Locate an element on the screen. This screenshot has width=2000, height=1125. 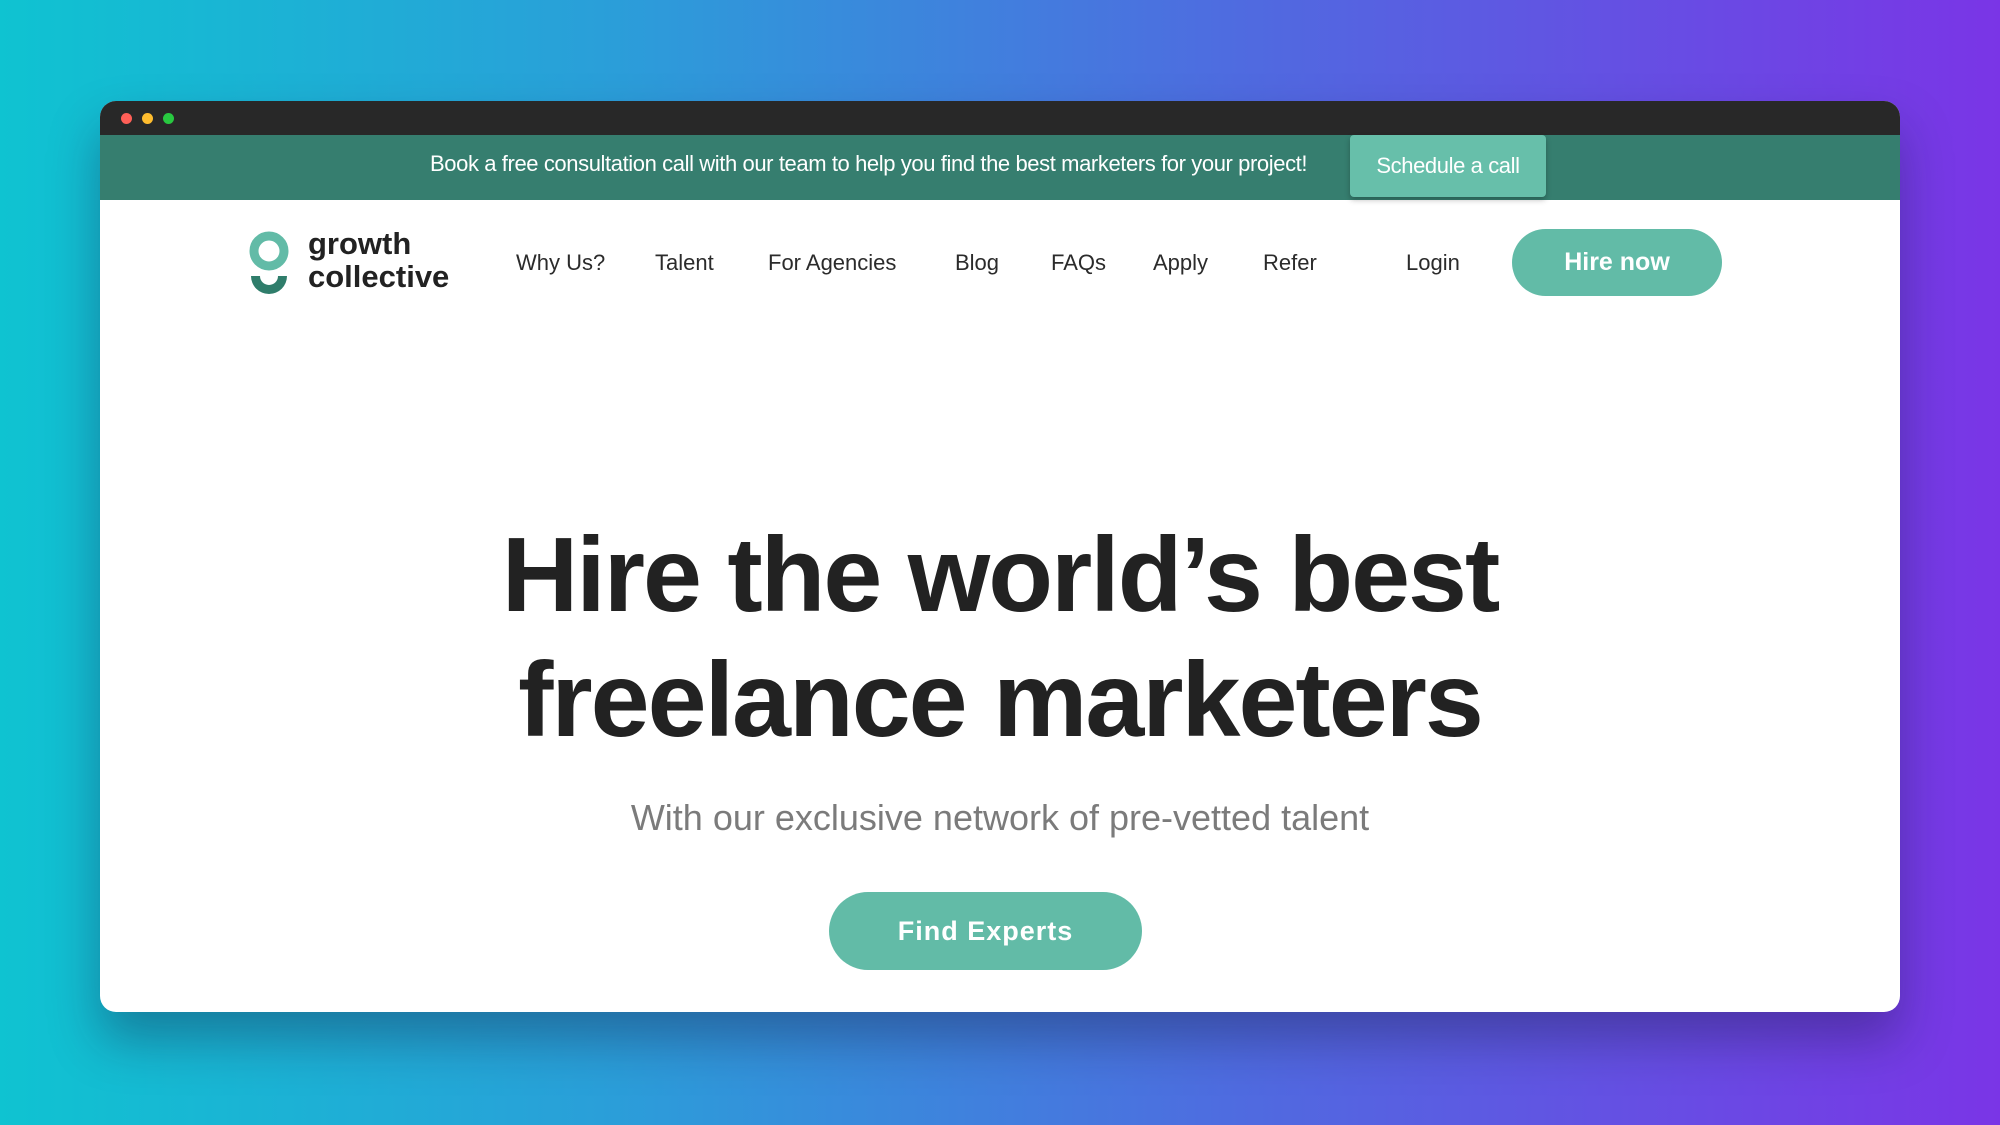
close-window-button is located at coordinates (126, 118).